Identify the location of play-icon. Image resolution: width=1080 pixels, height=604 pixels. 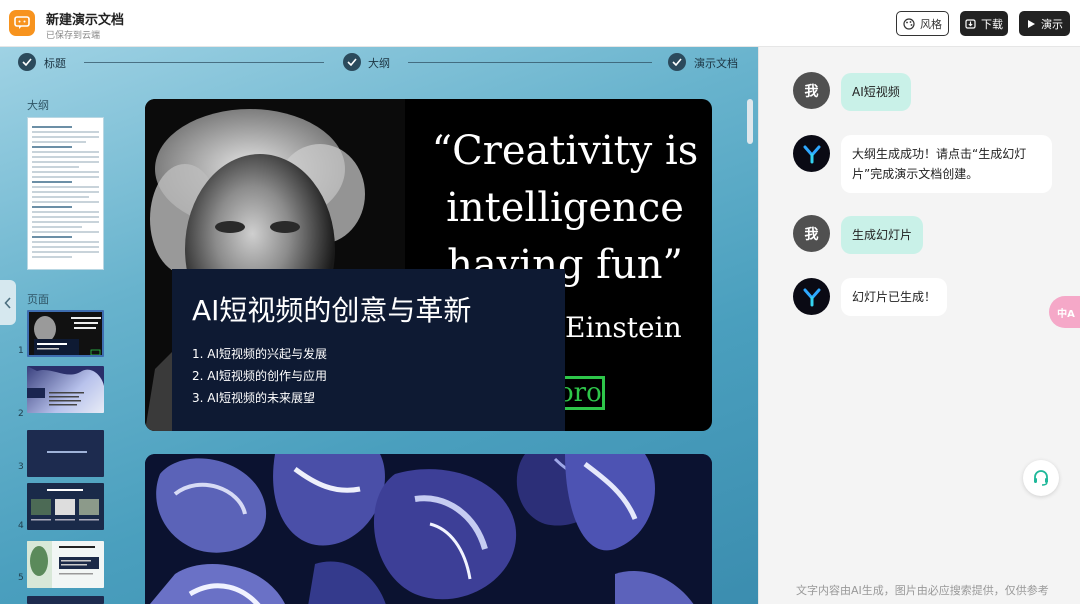
(1031, 23).